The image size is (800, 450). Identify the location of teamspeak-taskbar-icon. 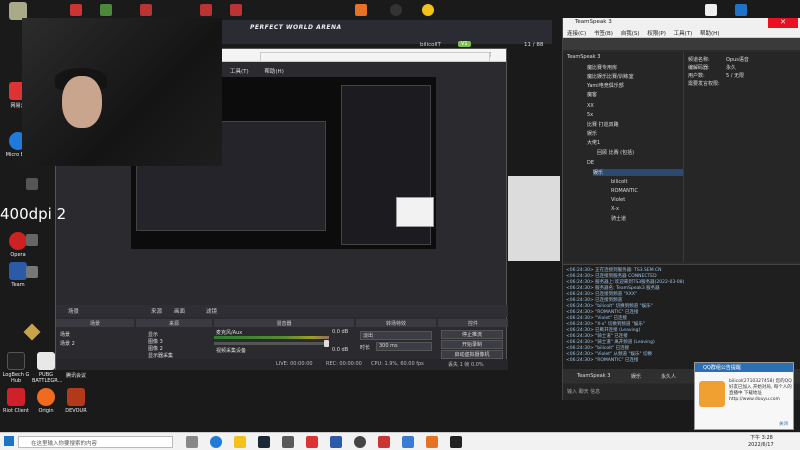
(336, 442).